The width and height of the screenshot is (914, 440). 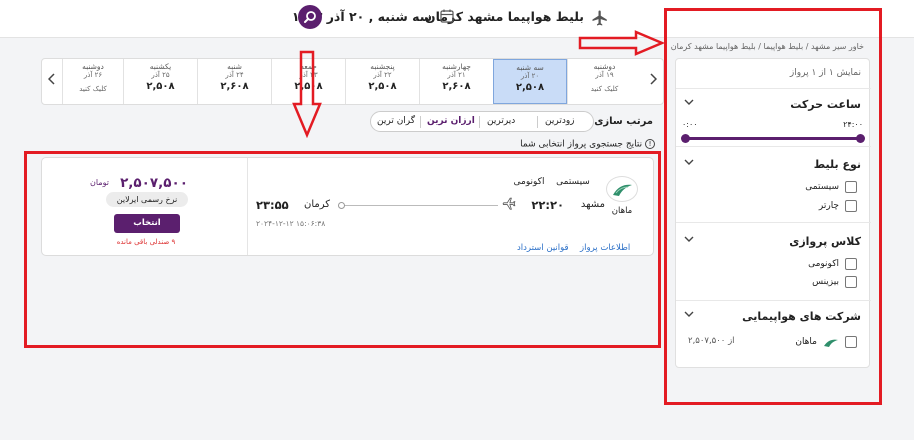 I want to click on sort-cheapest: ارزان ترین, so click(x=451, y=121).